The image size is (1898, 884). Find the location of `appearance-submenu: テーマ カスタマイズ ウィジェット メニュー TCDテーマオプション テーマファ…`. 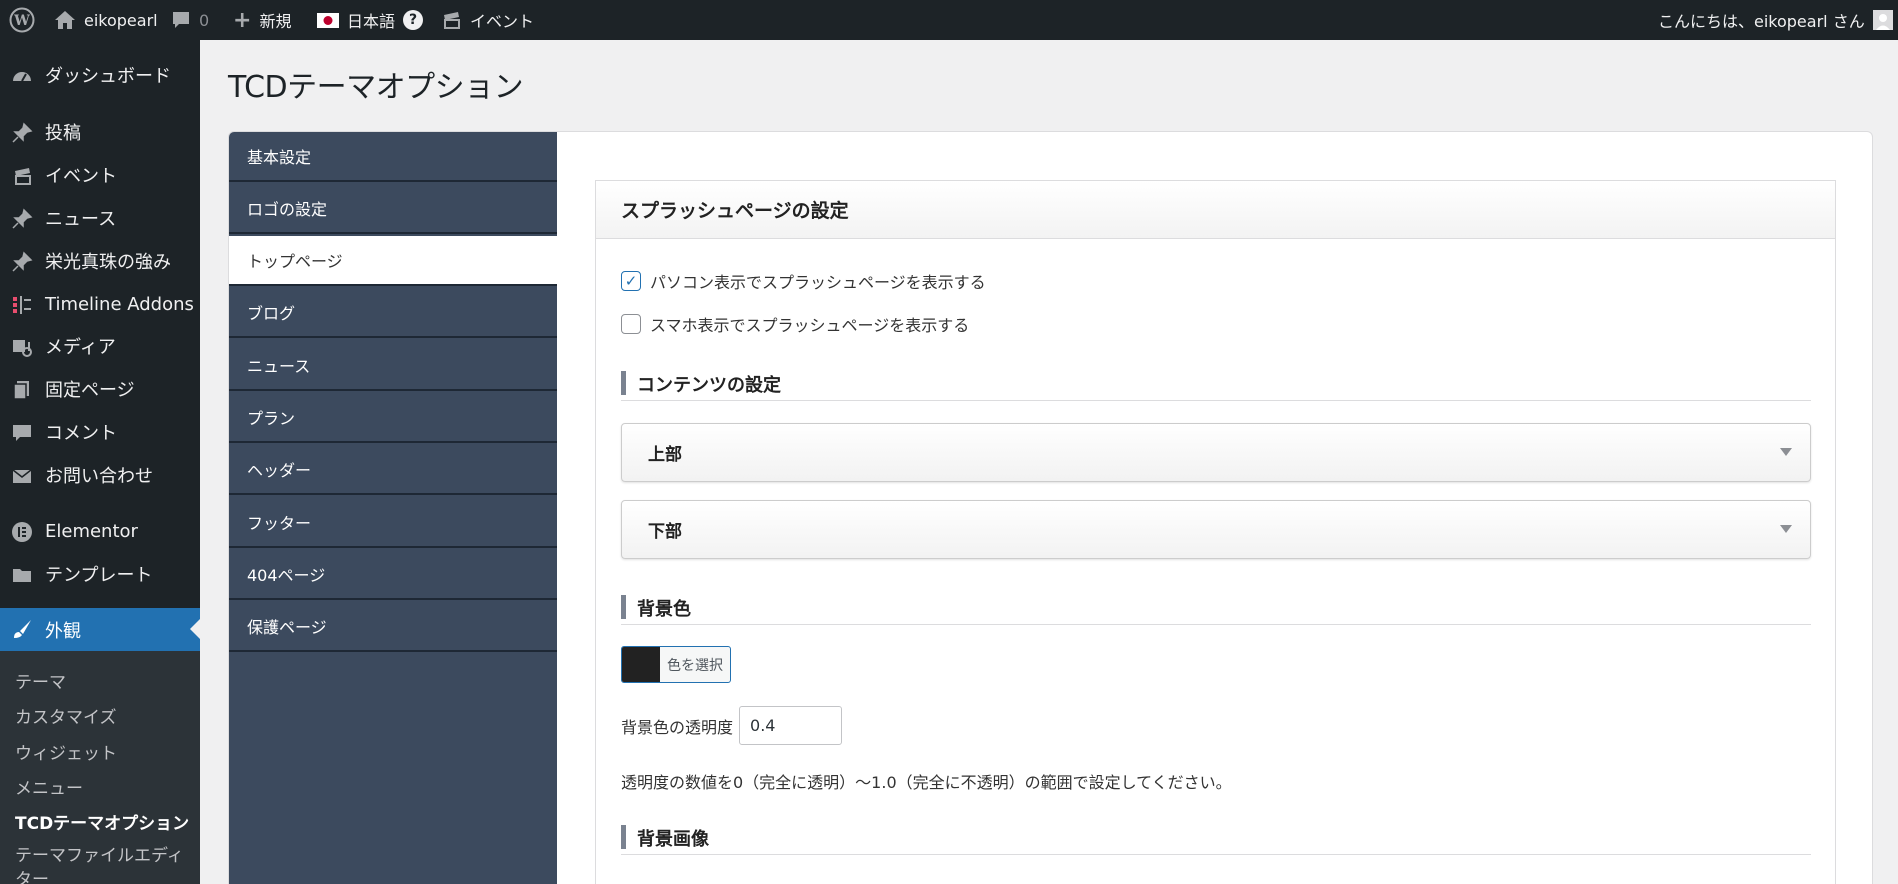

appearance-submenu: テーマ カスタマイズ ウィジェット メニュー TCDテーマオプション テーマファ… is located at coordinates (100, 767).